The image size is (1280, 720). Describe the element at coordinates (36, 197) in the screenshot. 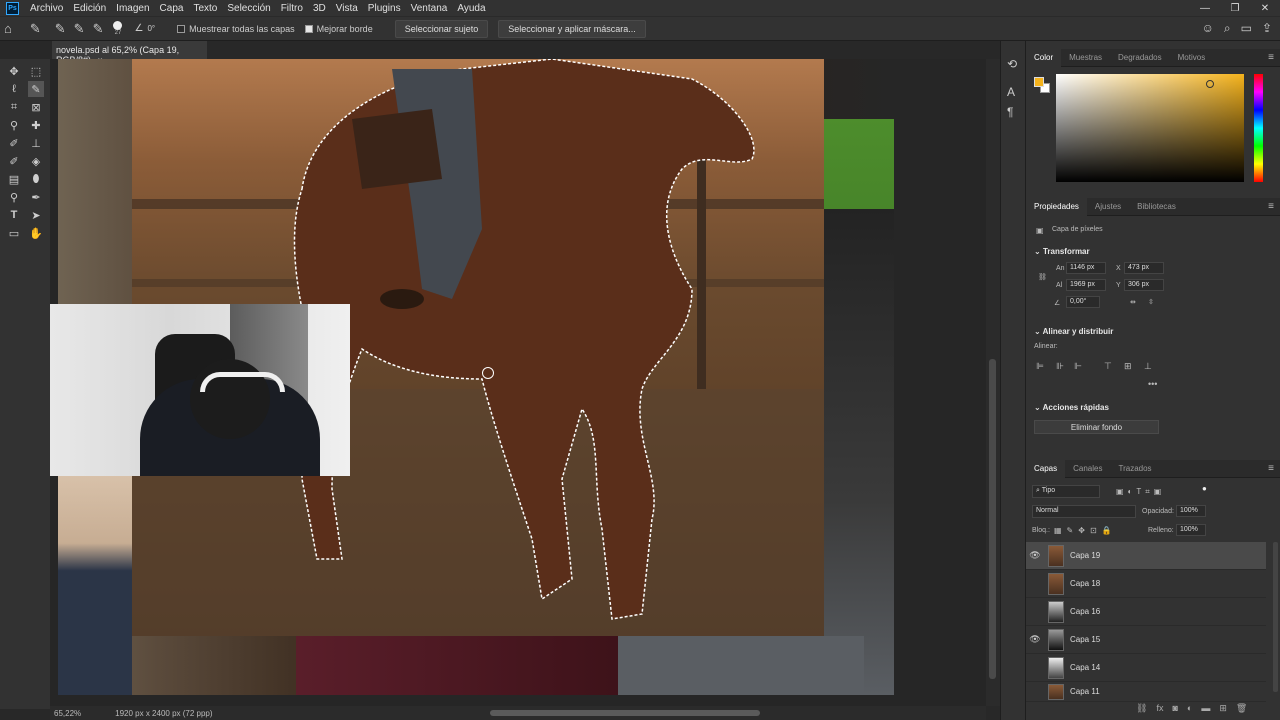

I see `pen-tool-icon: ✒` at that location.